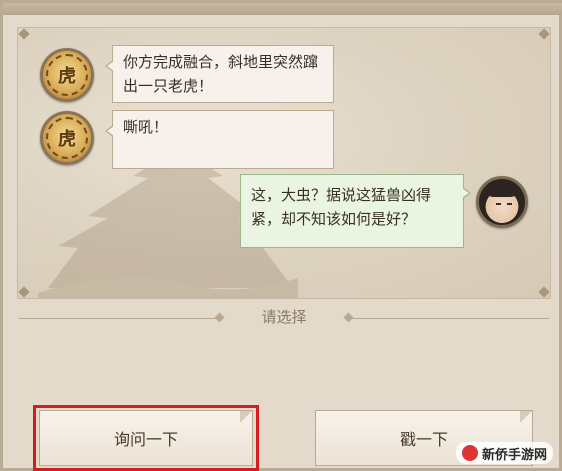 The height and width of the screenshot is (471, 562). I want to click on top-bar, so click(282, 9).